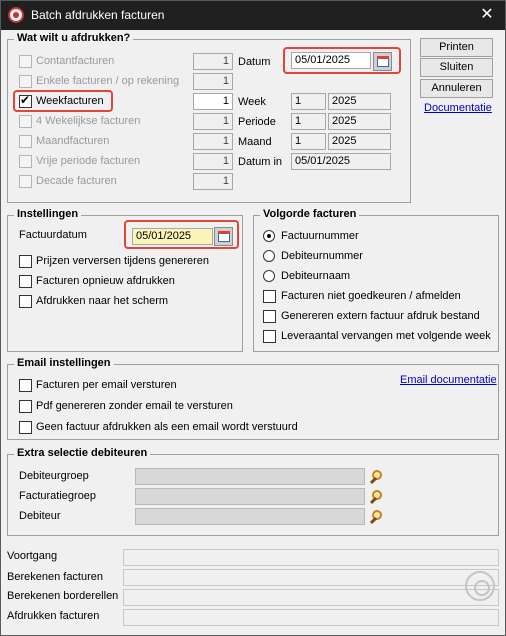  Describe the element at coordinates (371, 296) in the screenshot. I see `niet-goedkeuren-label: Facturen niet goedkeuren / afmelden` at that location.